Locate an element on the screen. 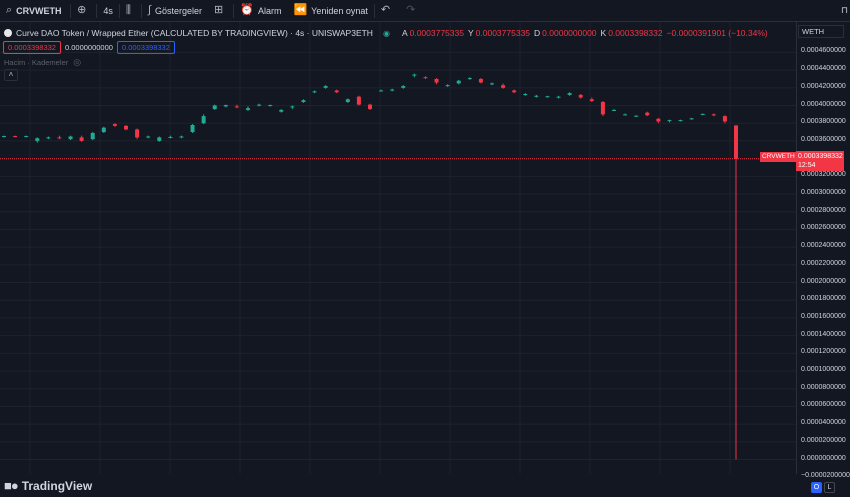  symbol-label: CRVWETH is located at coordinates (39, 10).